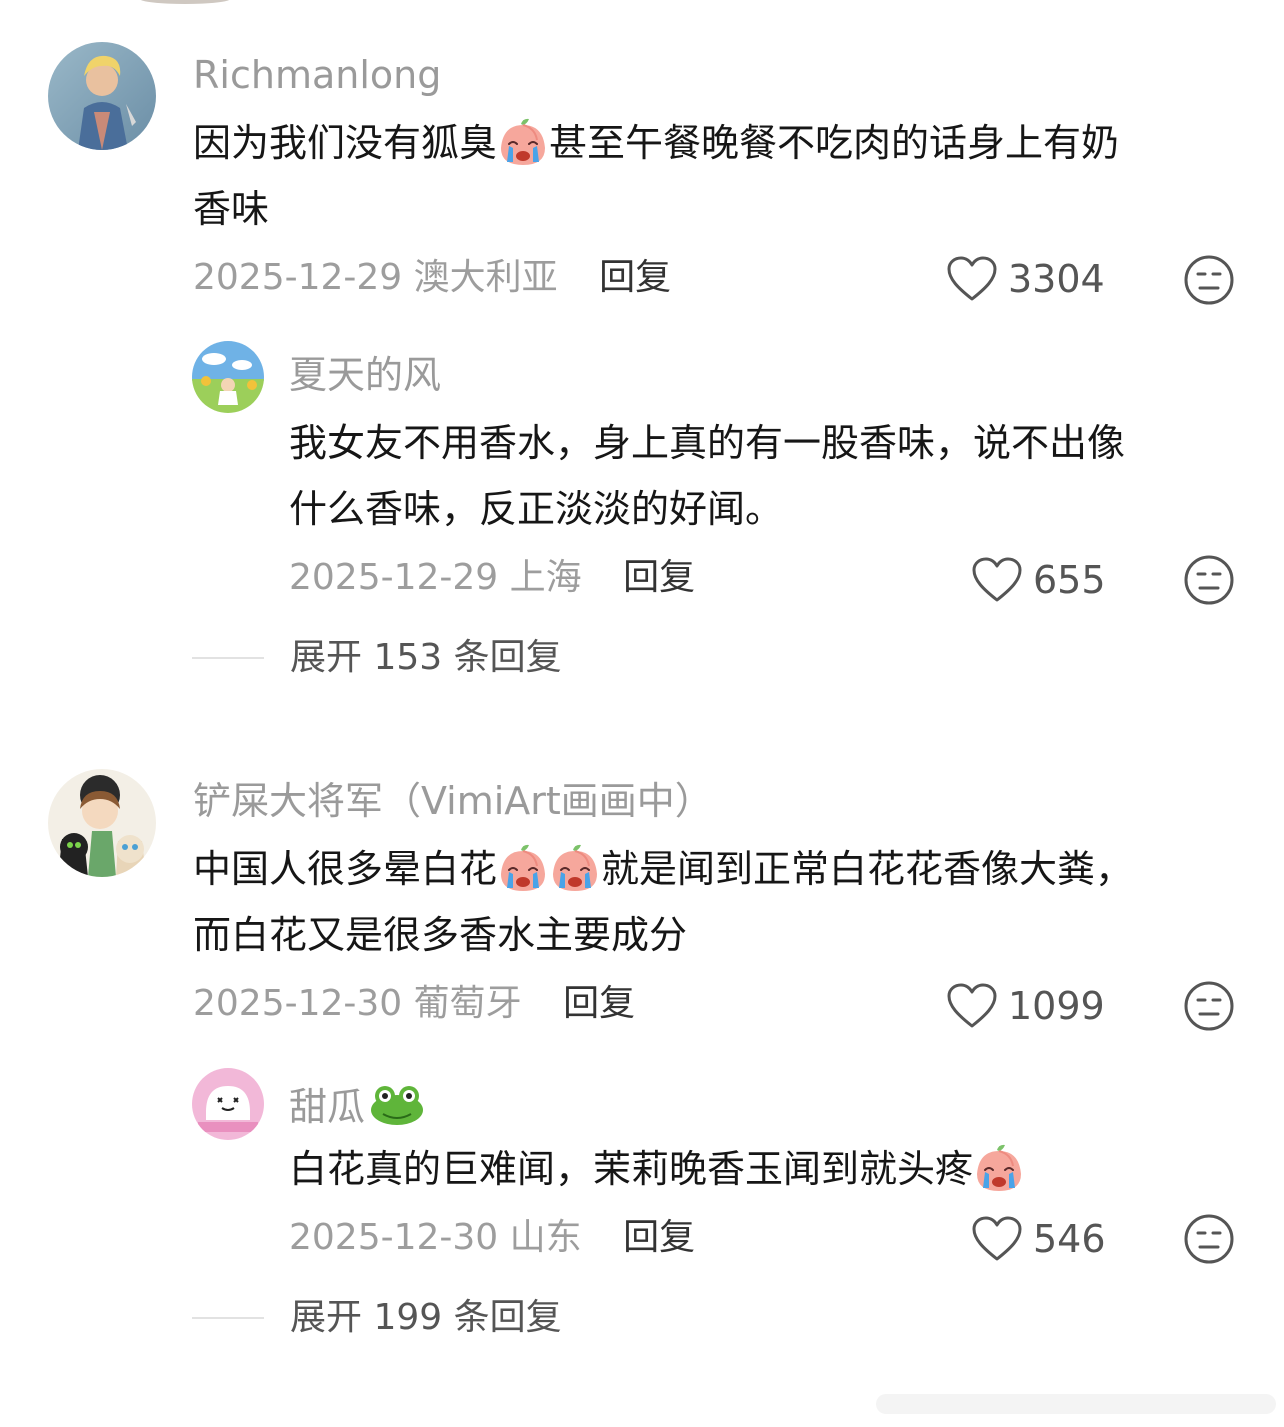 The image size is (1284, 1427). Describe the element at coordinates (485, 277) in the screenshot. I see `comment-location: 澳大利亚` at that location.